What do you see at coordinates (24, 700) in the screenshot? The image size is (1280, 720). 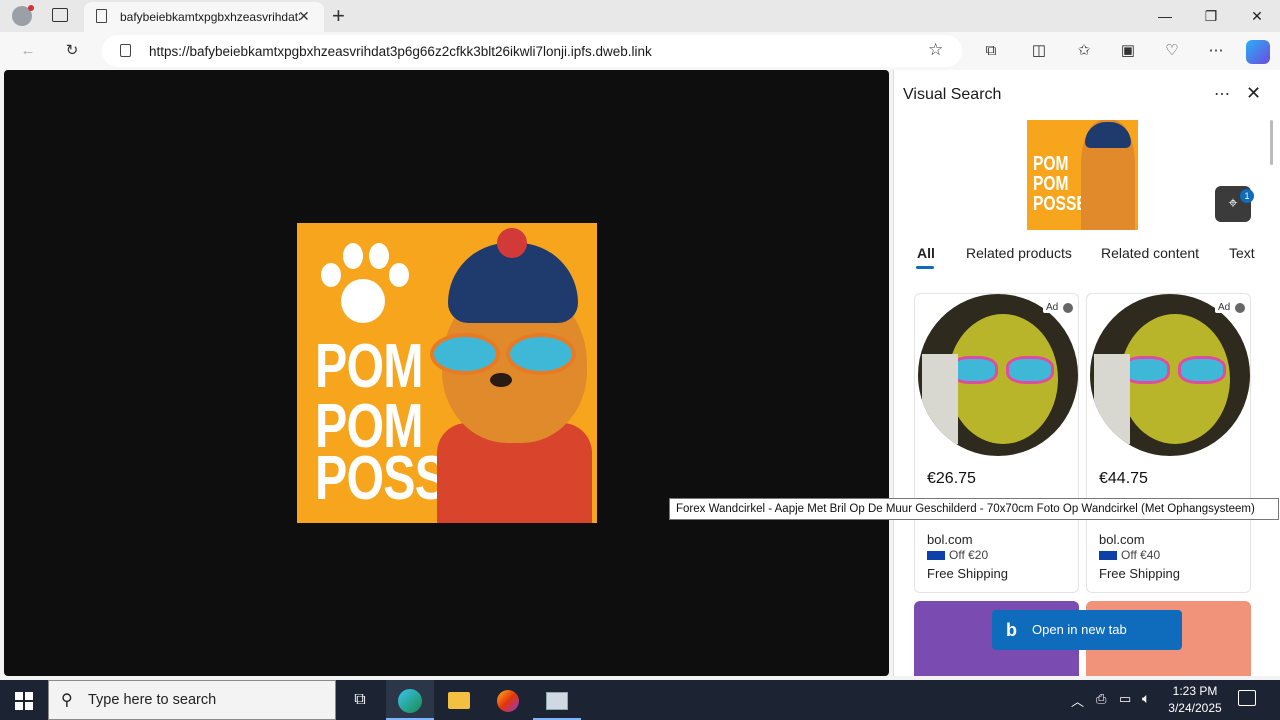 I see `start-button` at bounding box center [24, 700].